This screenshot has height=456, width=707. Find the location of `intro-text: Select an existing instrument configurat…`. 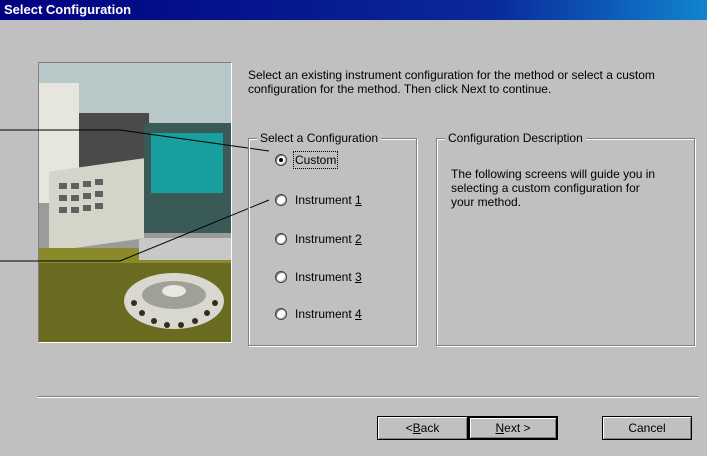

intro-text: Select an existing instrument configurat… is located at coordinates (451, 82).